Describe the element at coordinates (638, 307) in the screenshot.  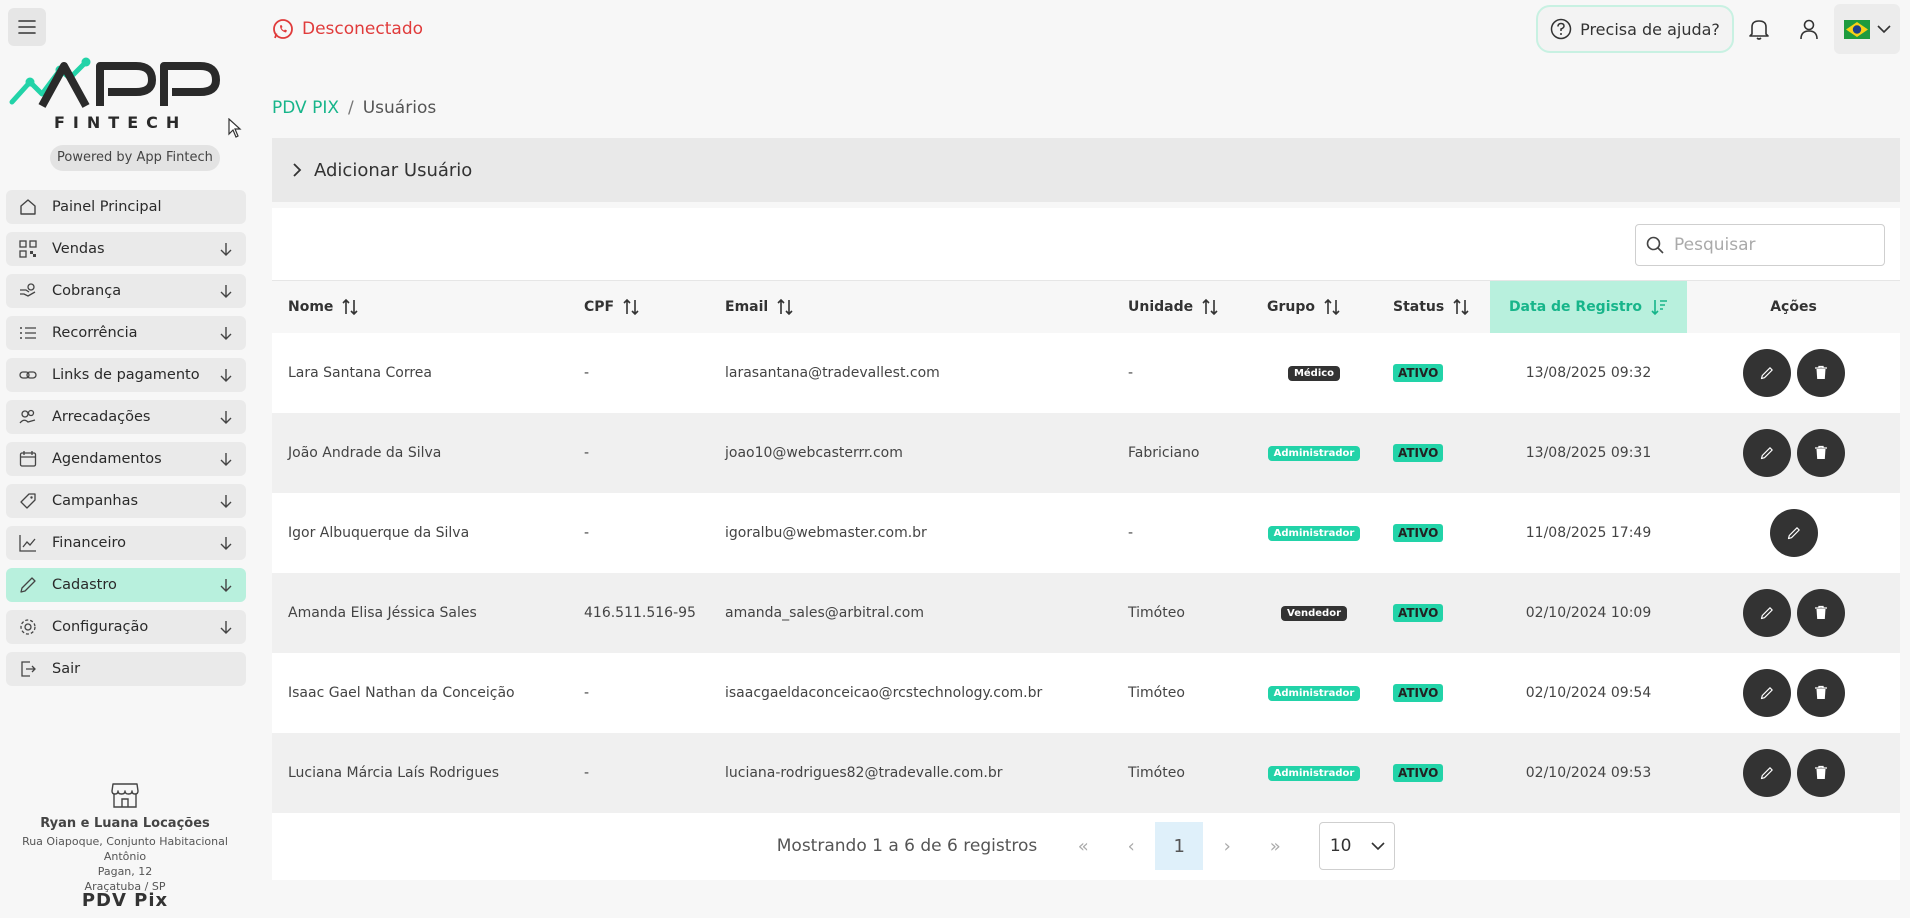
I see `column-header-cpf: CPF` at that location.